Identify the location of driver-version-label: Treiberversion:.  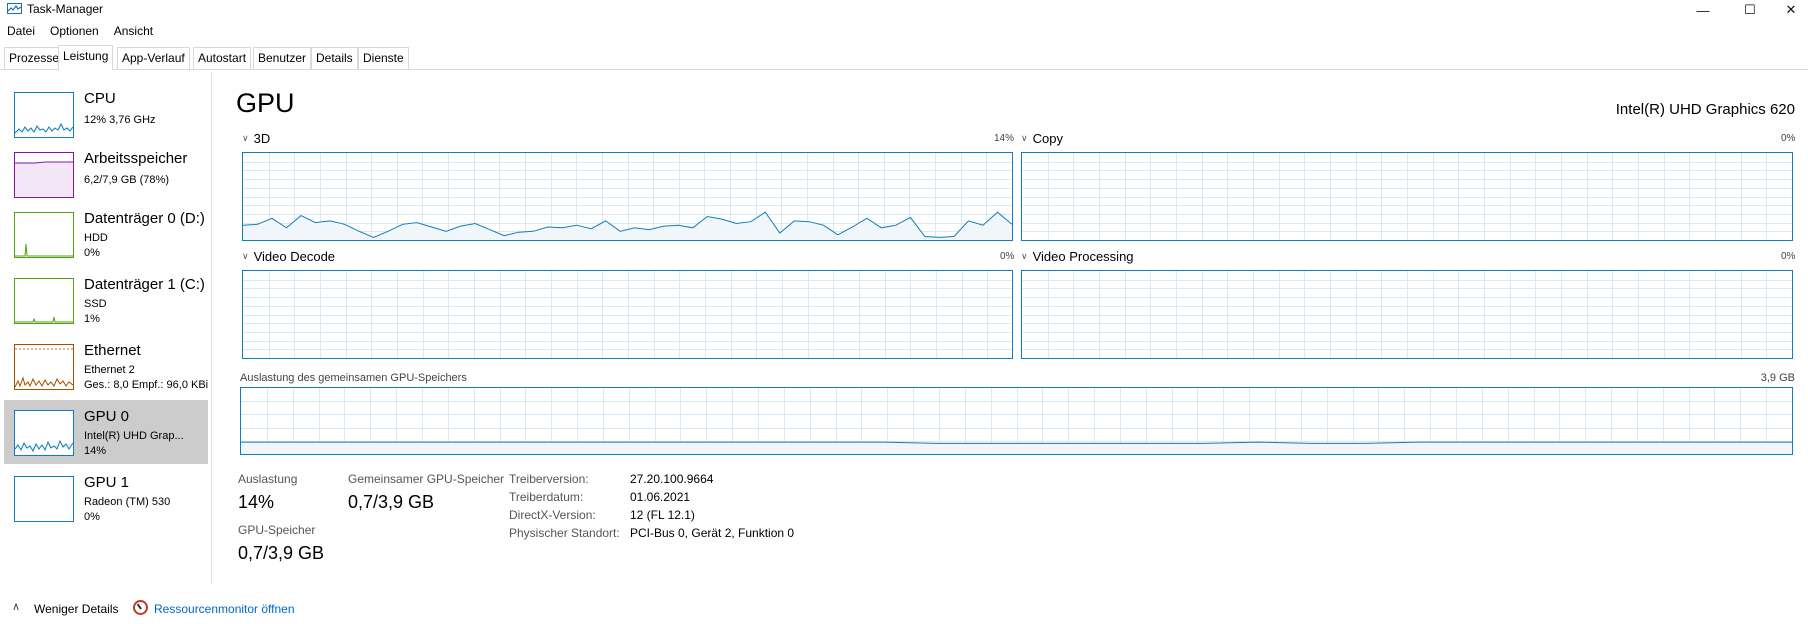
(549, 479).